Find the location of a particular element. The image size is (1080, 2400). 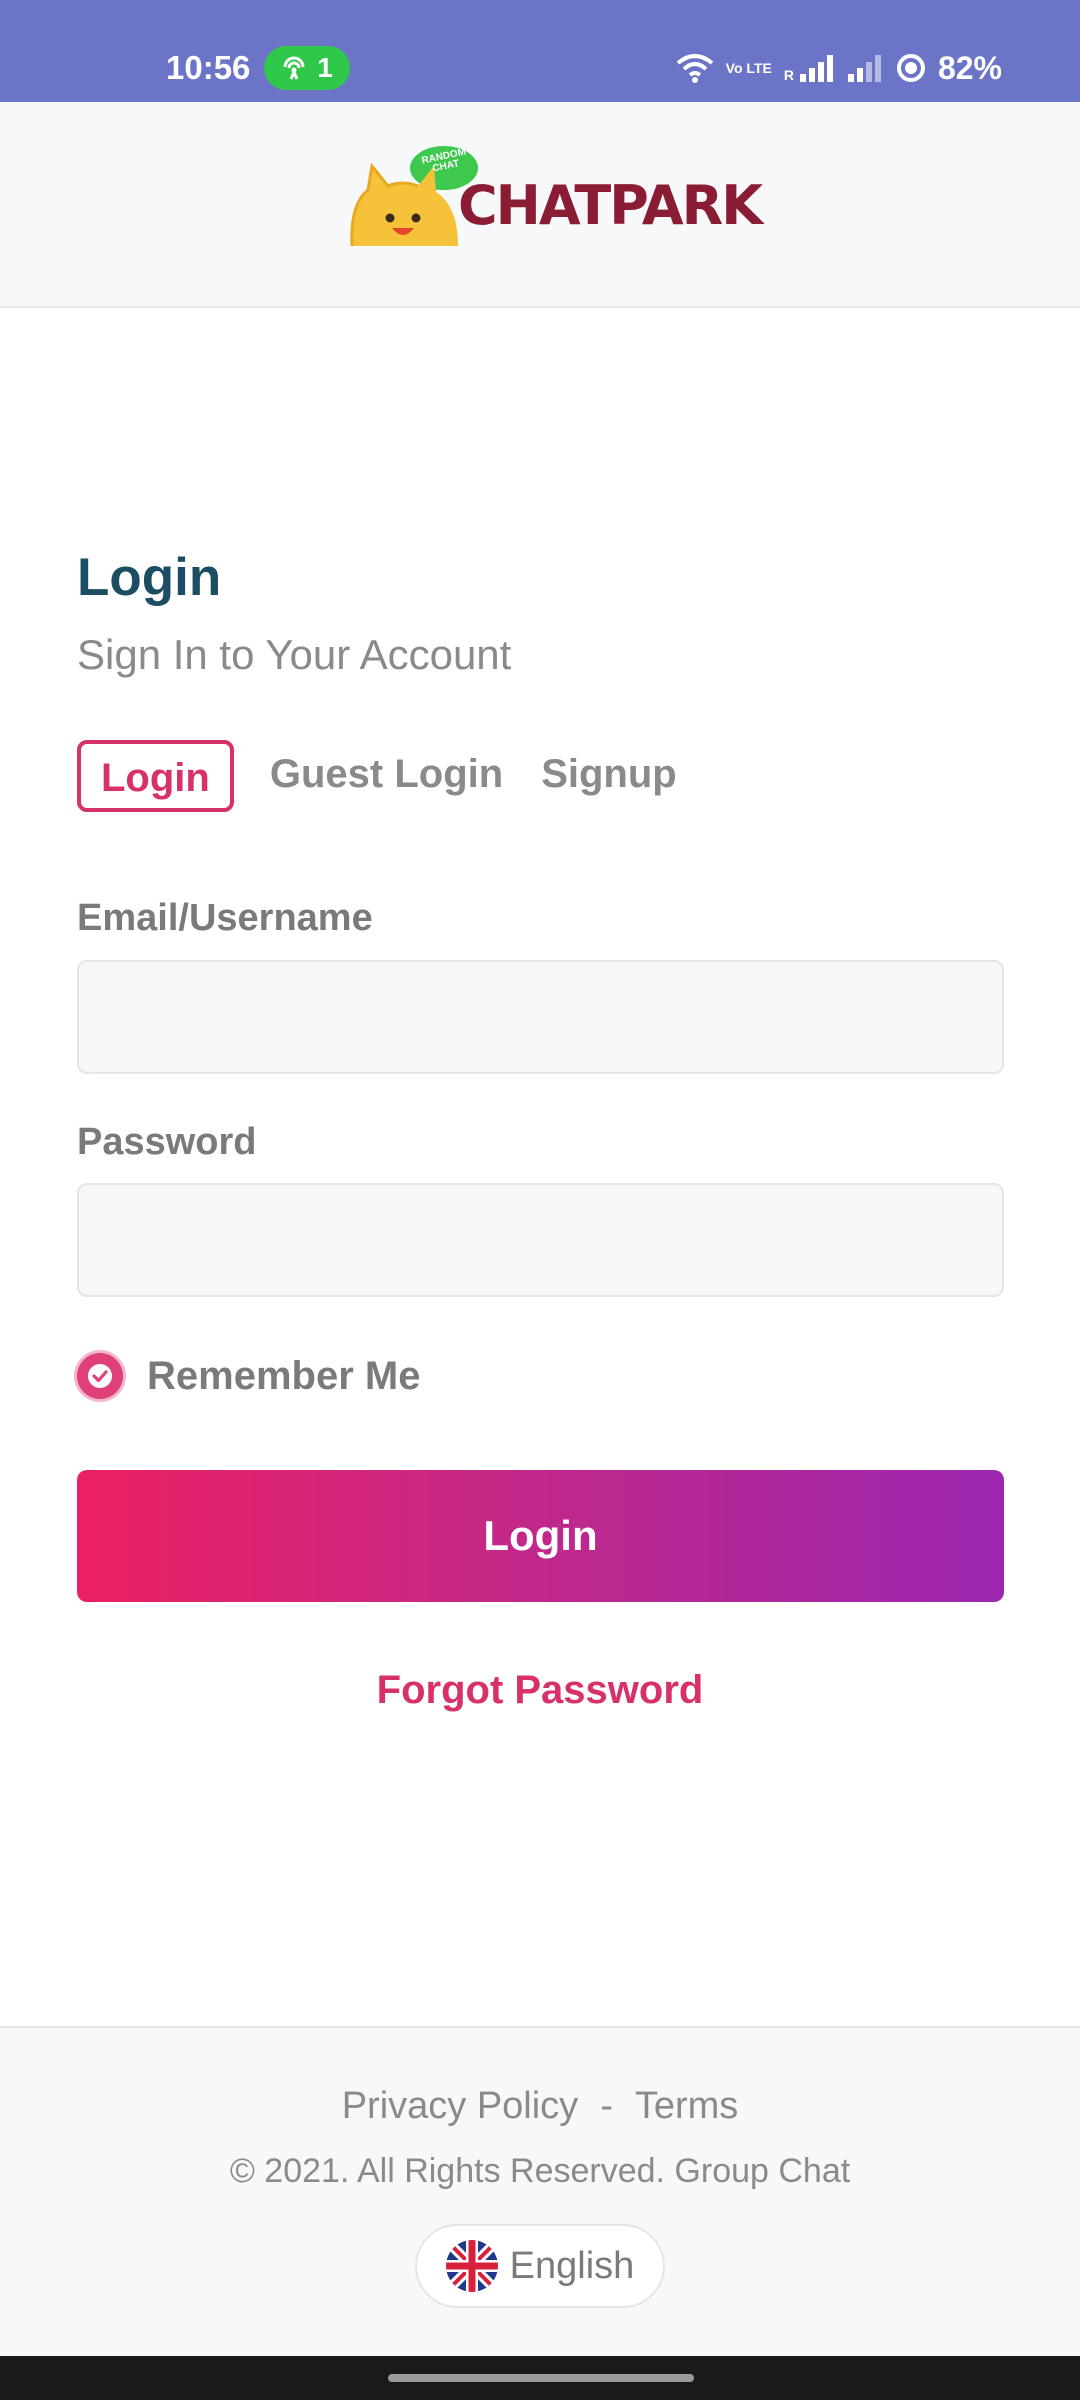

remember-me-label: Remember Me is located at coordinates (284, 1375).